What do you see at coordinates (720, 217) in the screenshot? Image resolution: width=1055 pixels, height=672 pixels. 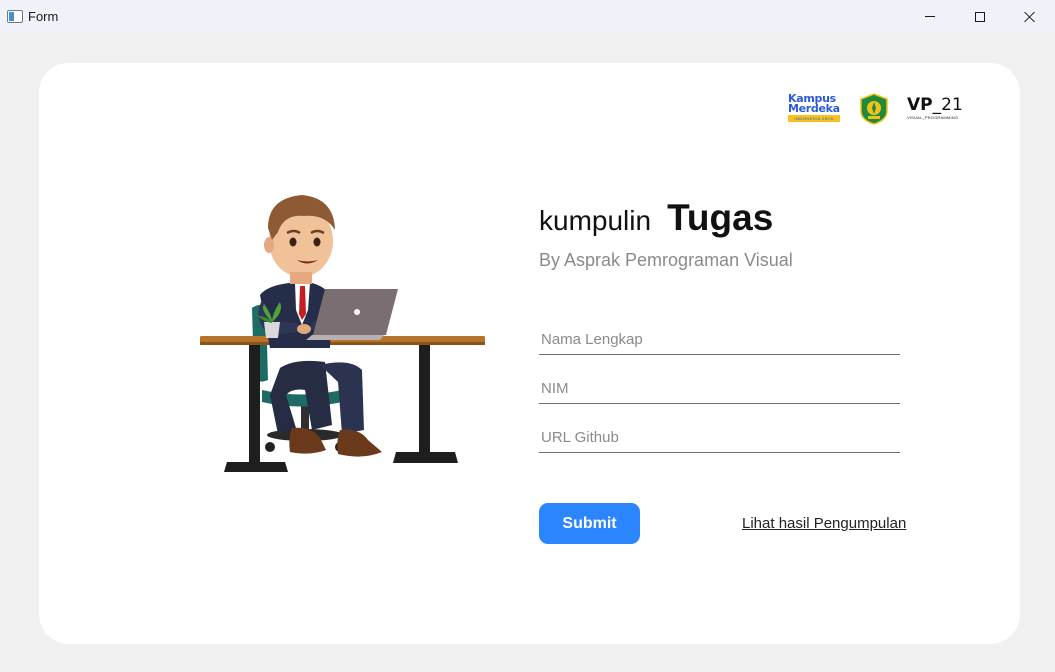 I see `heading-main: Tugas` at bounding box center [720, 217].